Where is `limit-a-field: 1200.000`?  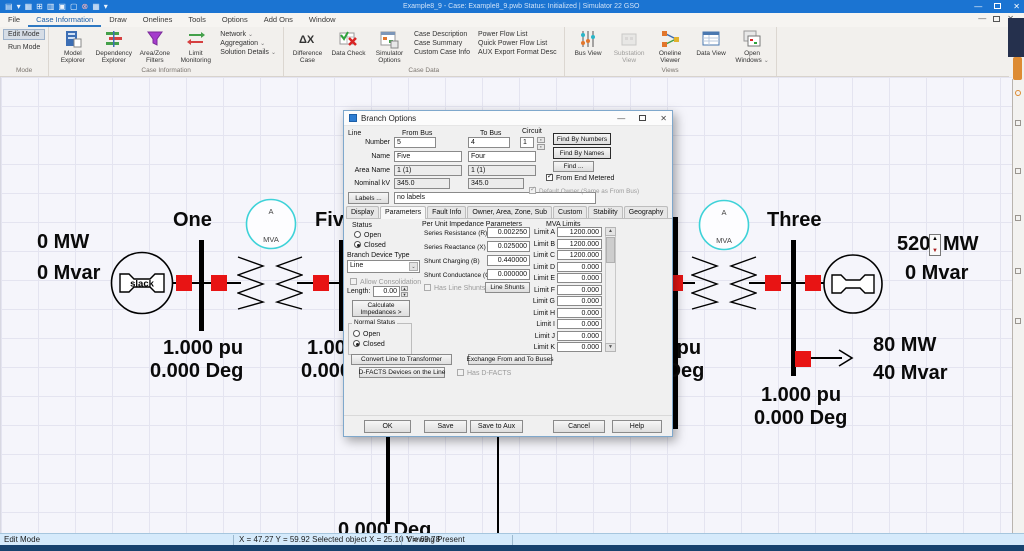 limit-a-field: 1200.000 is located at coordinates (579, 232).